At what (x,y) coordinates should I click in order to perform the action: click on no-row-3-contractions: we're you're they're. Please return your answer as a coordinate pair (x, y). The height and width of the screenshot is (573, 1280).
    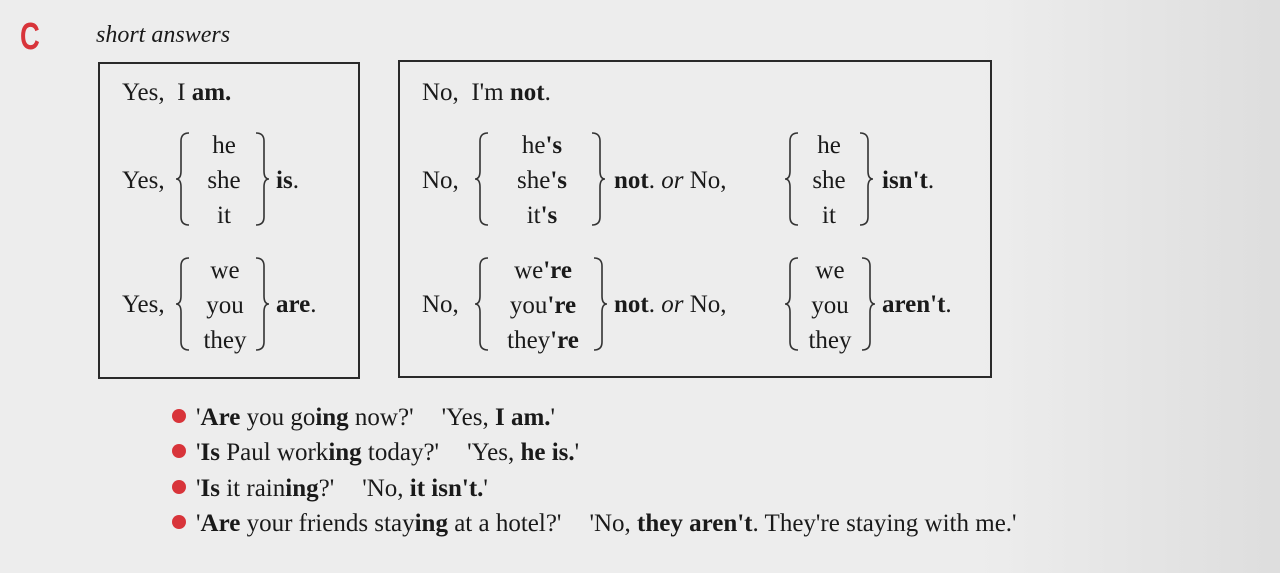
    Looking at the image, I should click on (543, 305).